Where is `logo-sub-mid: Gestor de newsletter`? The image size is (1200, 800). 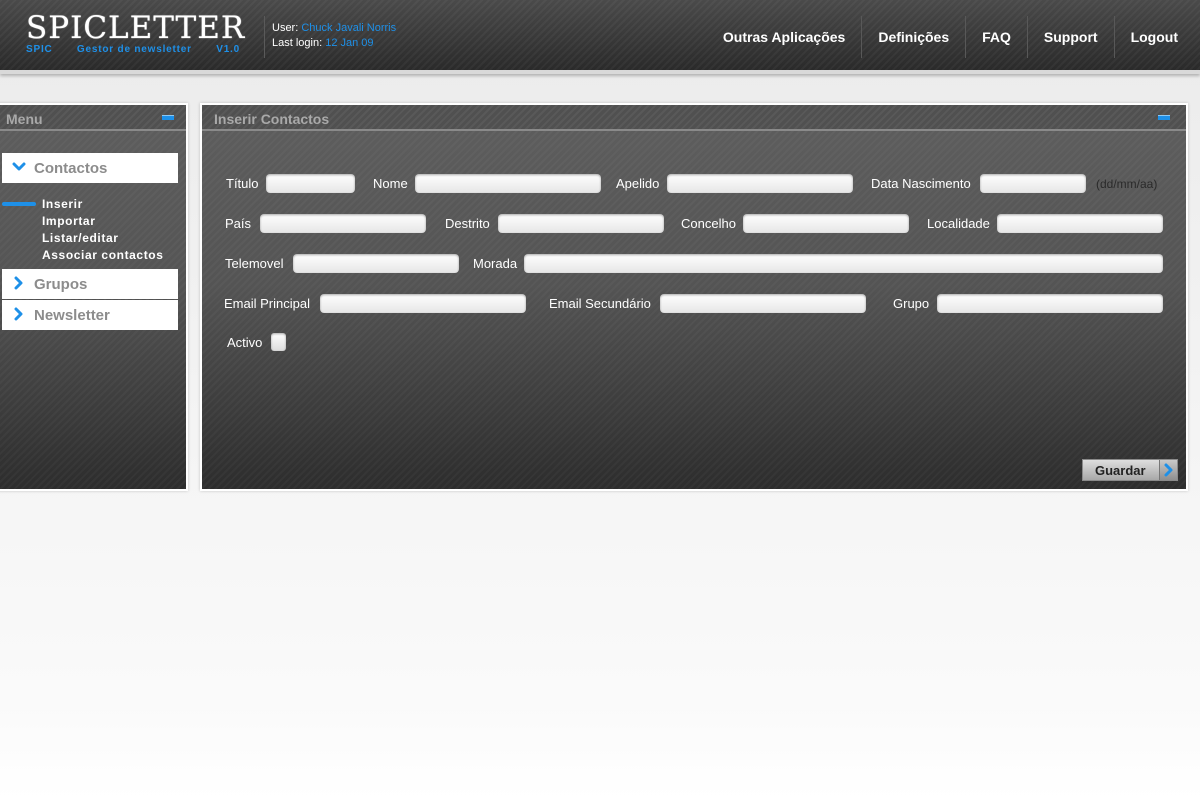 logo-sub-mid: Gestor de newsletter is located at coordinates (134, 49).